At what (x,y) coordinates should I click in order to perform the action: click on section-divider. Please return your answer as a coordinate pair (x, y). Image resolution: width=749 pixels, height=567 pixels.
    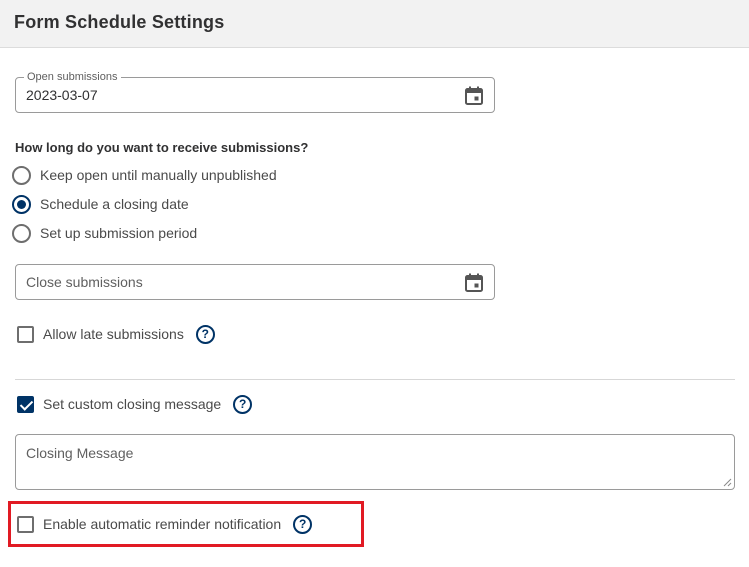
    Looking at the image, I should click on (375, 379).